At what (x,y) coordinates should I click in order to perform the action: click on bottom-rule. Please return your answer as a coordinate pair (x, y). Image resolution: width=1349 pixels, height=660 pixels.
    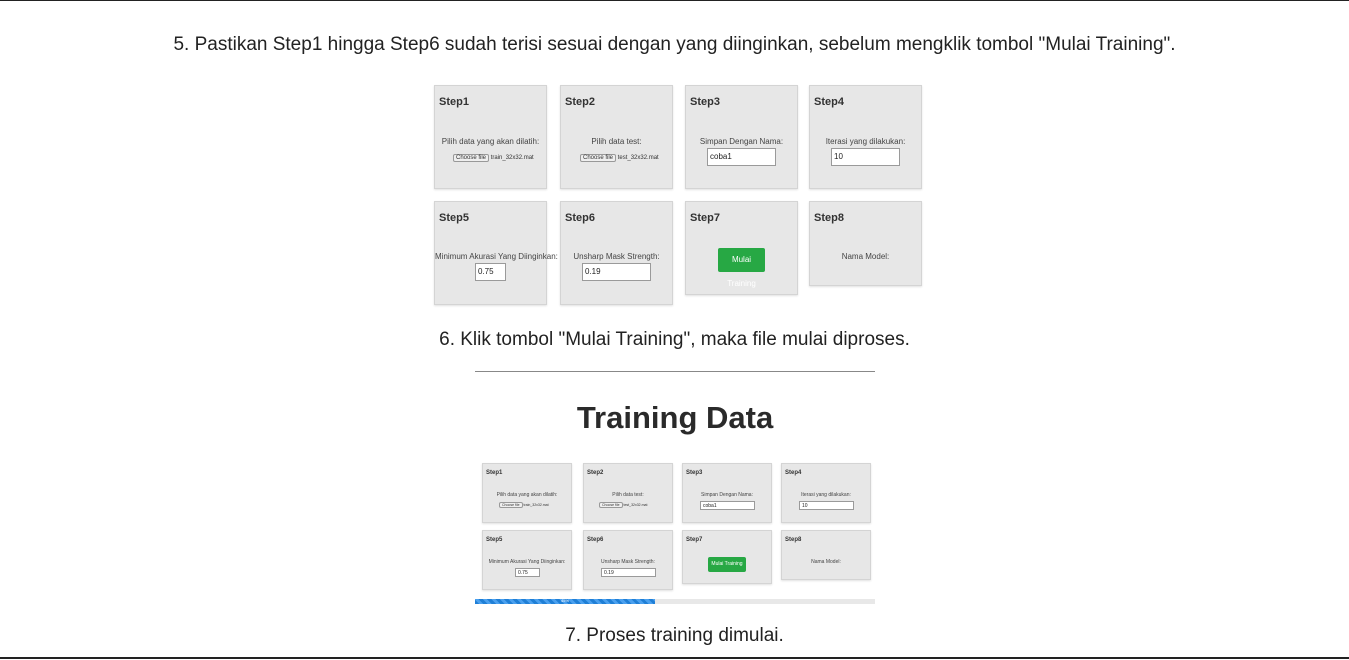
    Looking at the image, I should click on (674, 658).